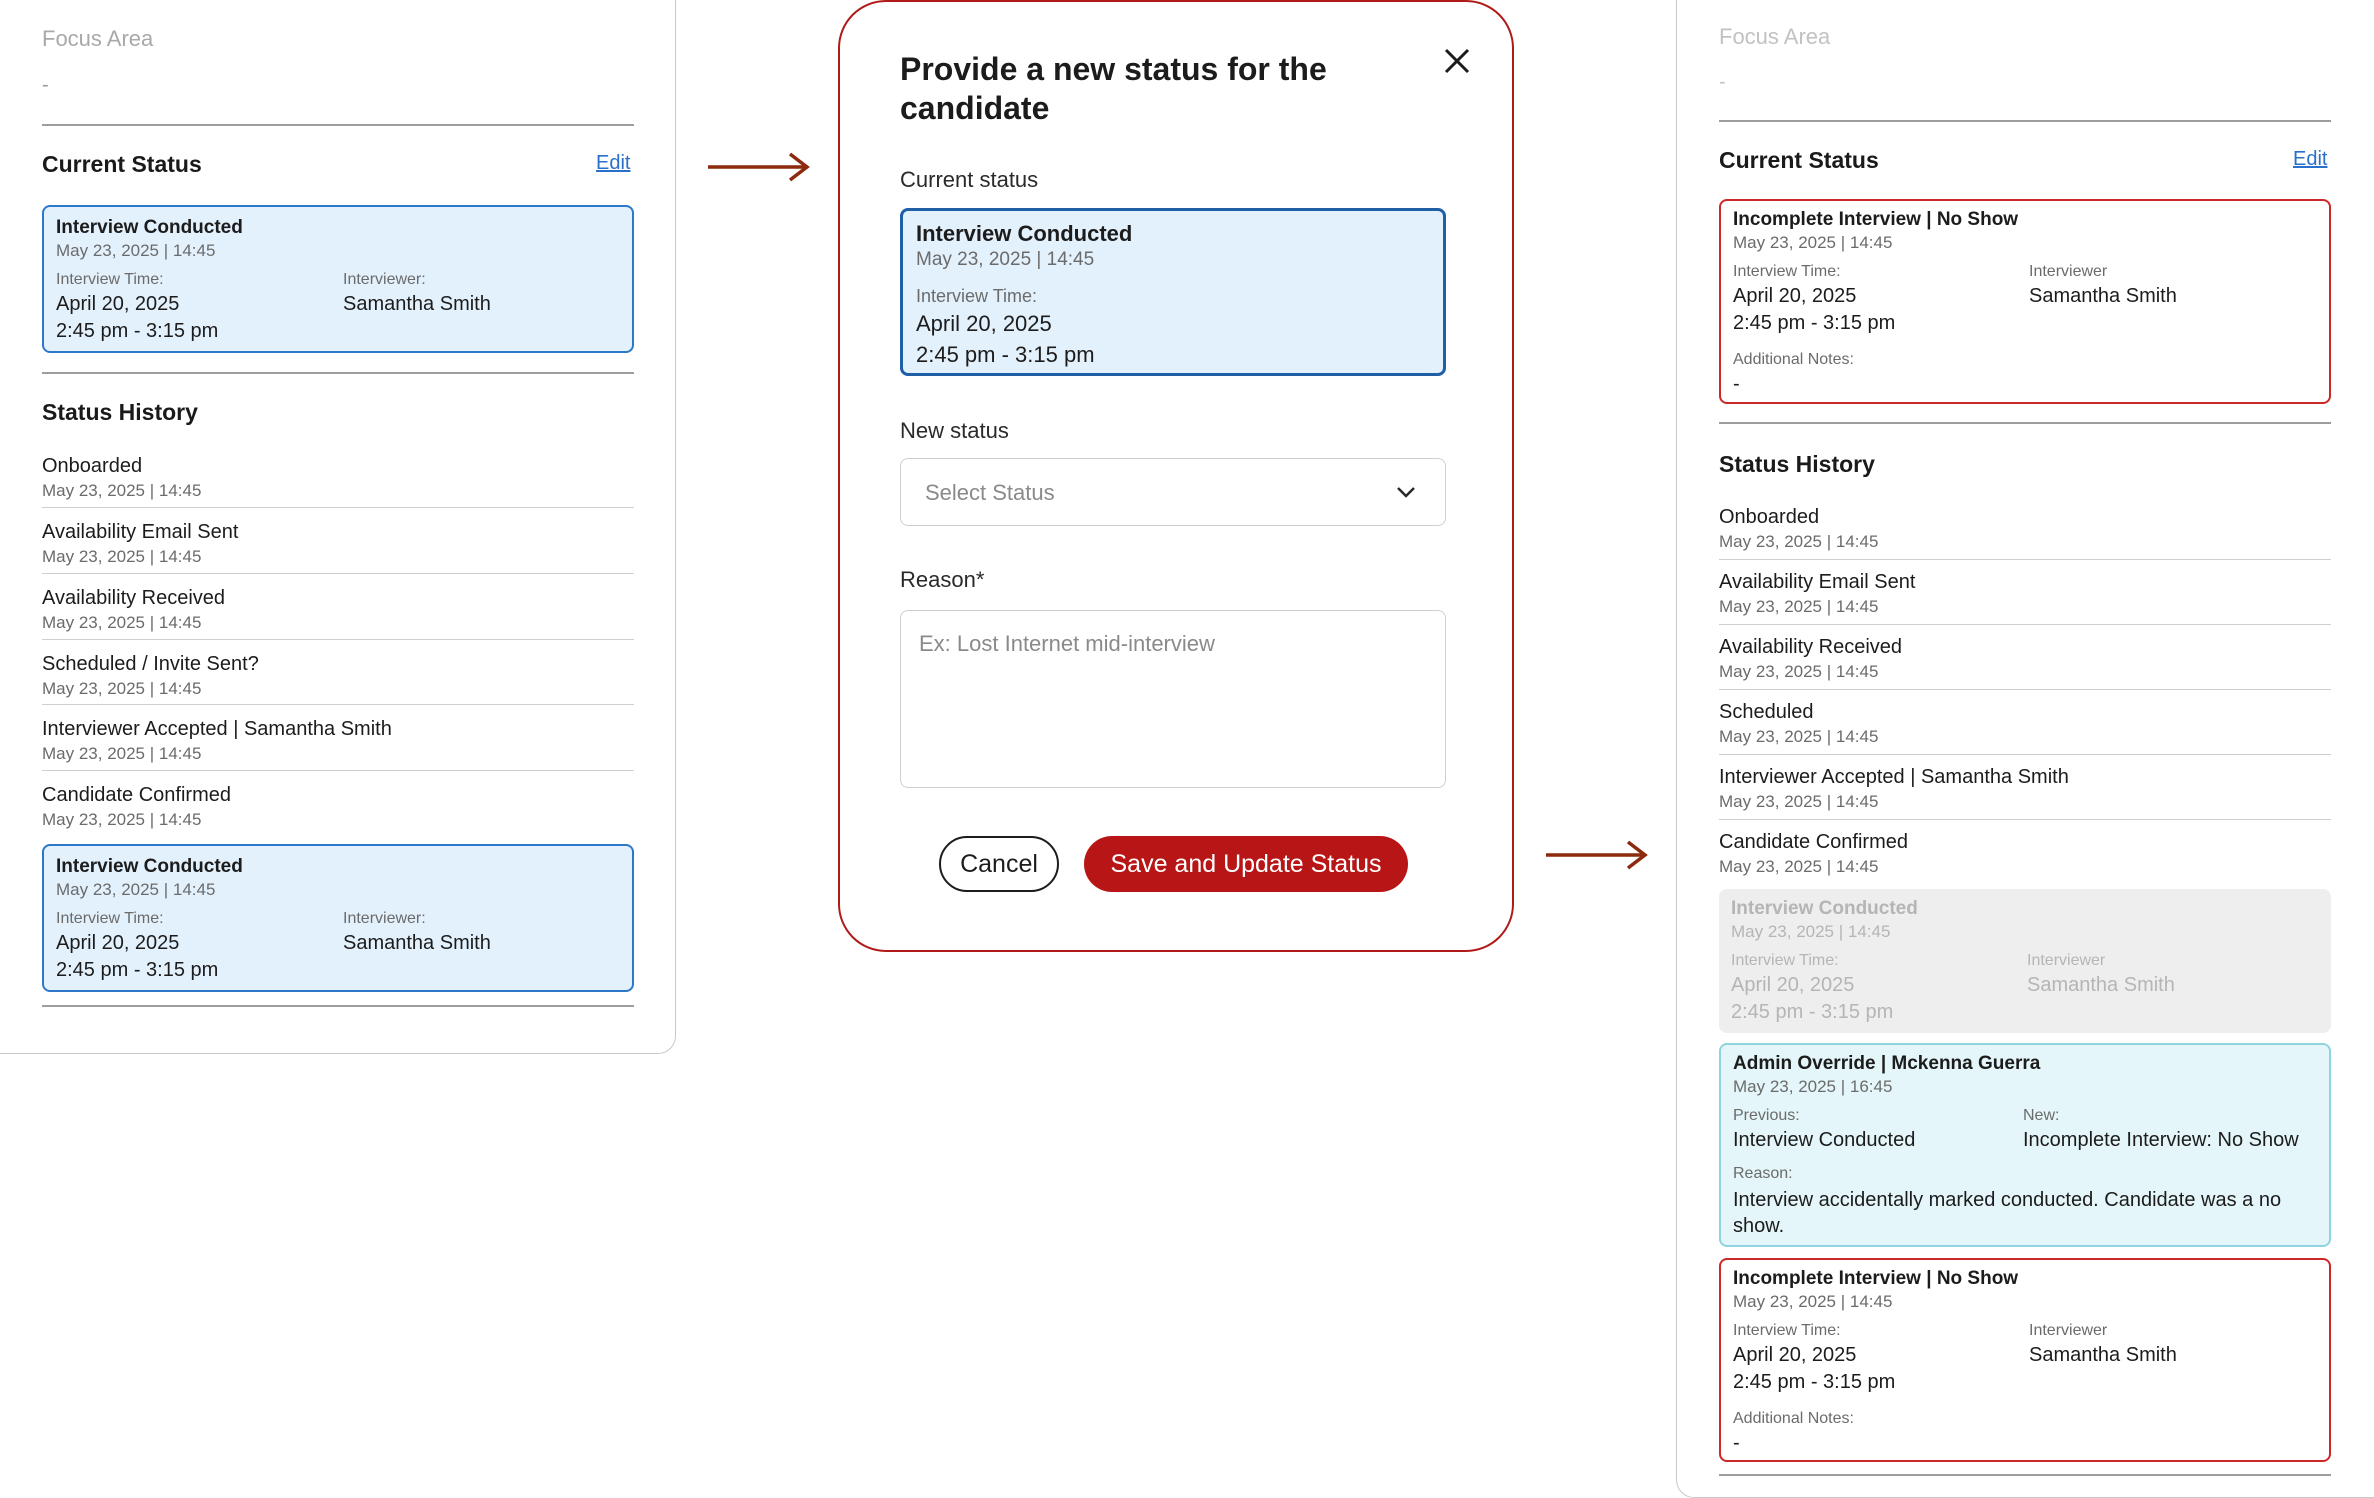  I want to click on card-title: Admin Override | Mckenna Guerra, so click(1887, 1063).